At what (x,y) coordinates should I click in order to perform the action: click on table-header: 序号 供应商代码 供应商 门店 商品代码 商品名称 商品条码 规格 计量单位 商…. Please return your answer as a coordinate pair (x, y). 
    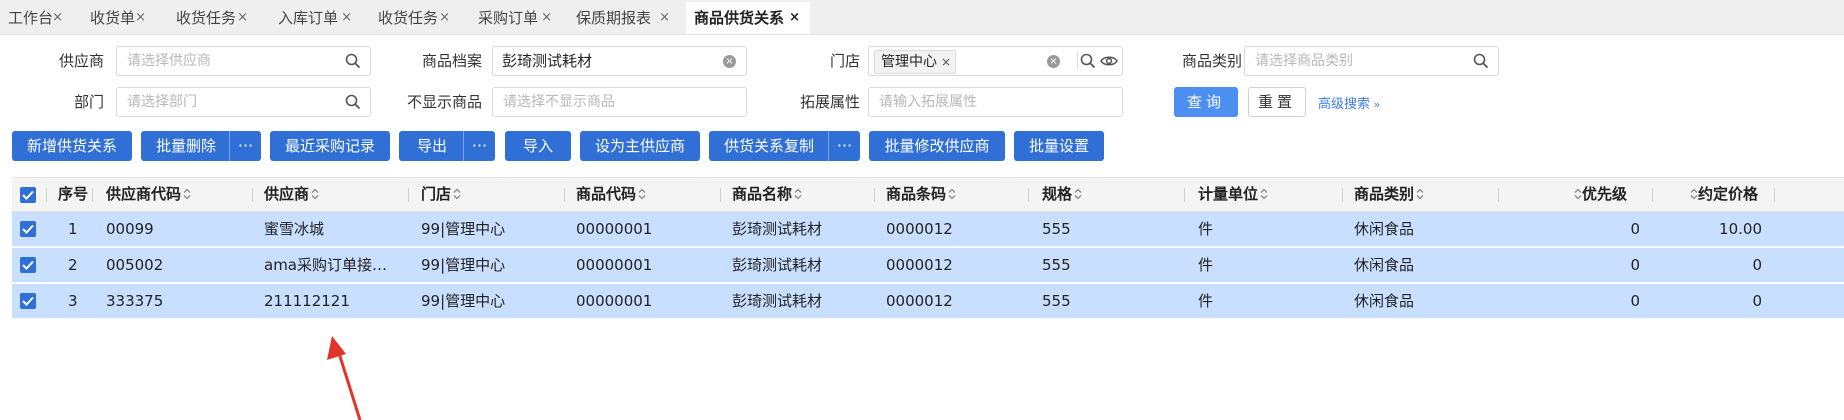
    Looking at the image, I should click on (928, 194).